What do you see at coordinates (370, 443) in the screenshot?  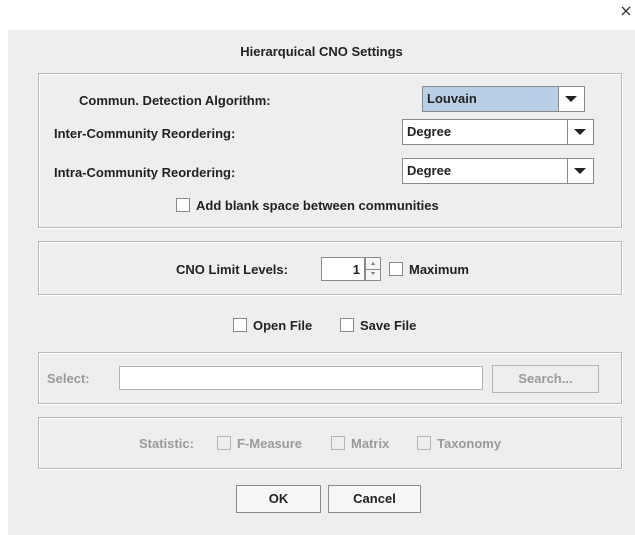 I see `matrix-label: Matrix` at bounding box center [370, 443].